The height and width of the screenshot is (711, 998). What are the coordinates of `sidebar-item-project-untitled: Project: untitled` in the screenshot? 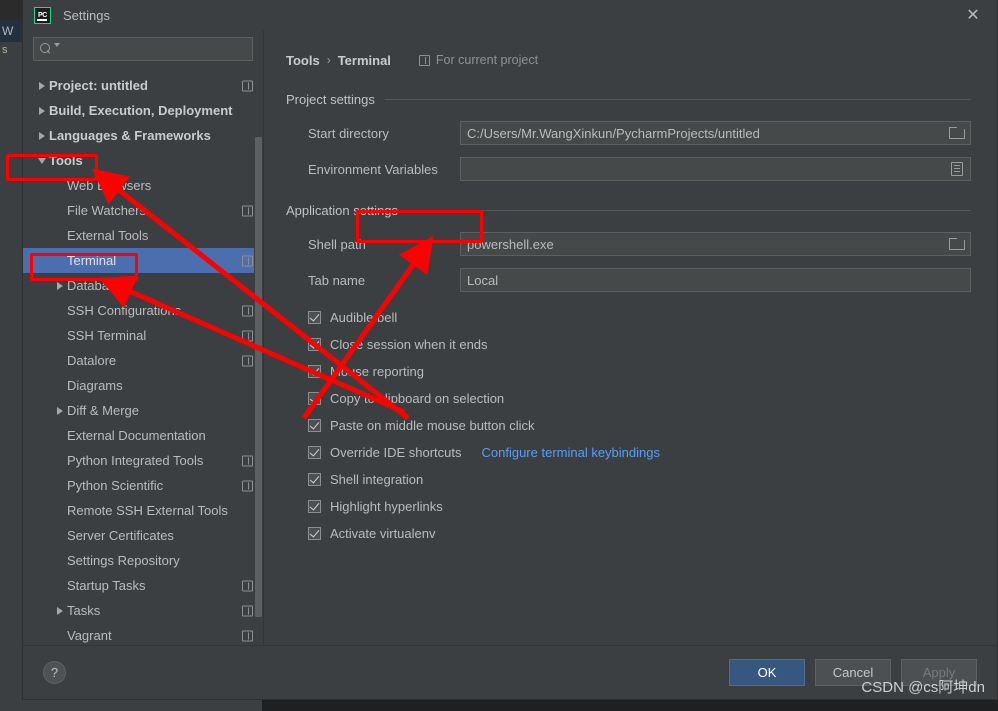 It's located at (143, 85).